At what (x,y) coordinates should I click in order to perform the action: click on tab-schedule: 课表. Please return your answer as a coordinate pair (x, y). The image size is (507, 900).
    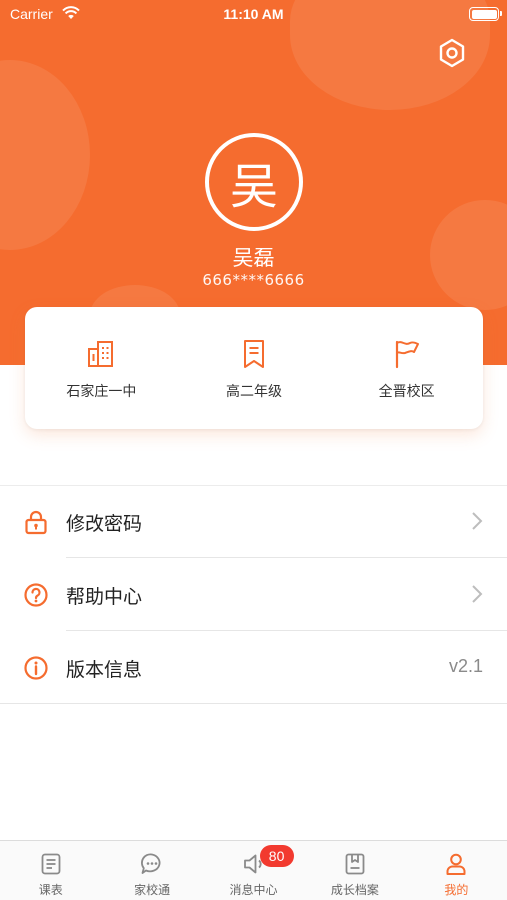
    Looking at the image, I should click on (50, 870).